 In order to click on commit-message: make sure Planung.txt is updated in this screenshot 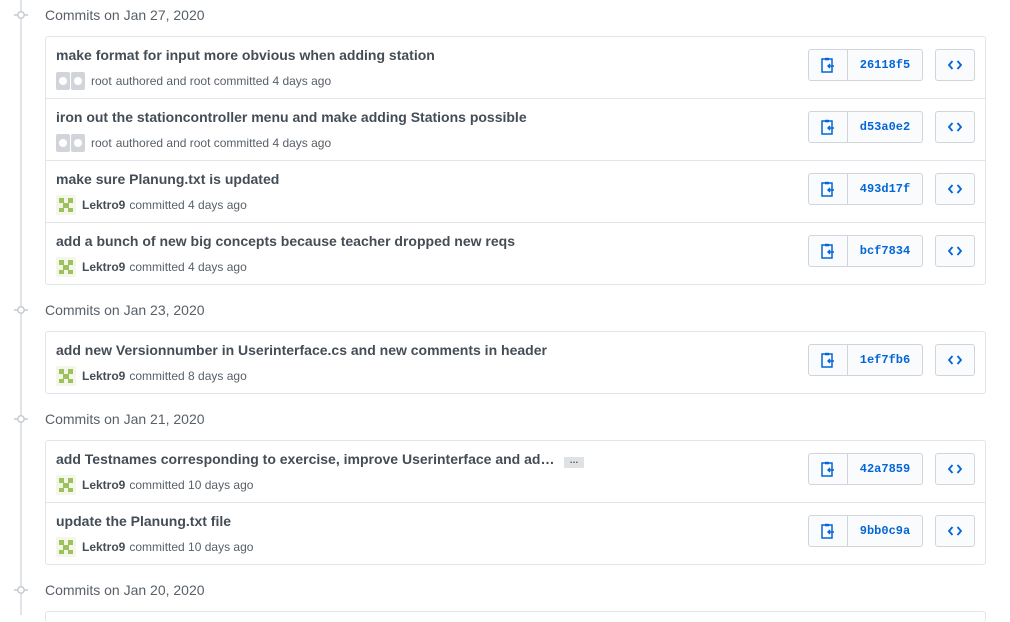, I will do `click(167, 179)`.